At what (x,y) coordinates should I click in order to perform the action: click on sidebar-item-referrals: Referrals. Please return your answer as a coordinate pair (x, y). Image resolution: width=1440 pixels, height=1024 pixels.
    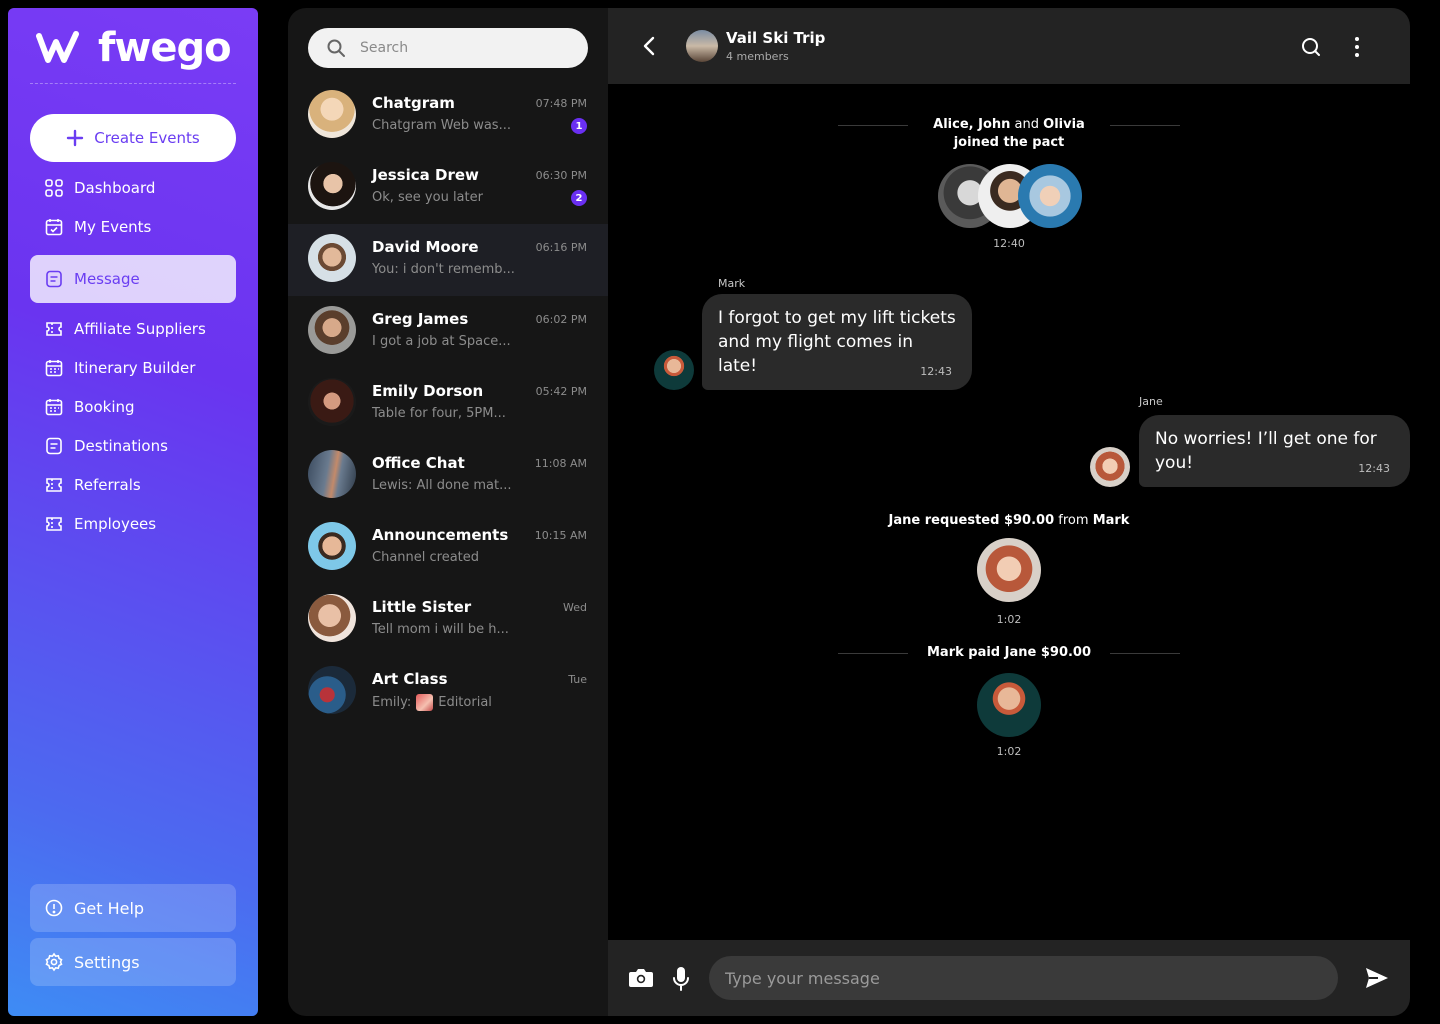
    Looking at the image, I should click on (133, 485).